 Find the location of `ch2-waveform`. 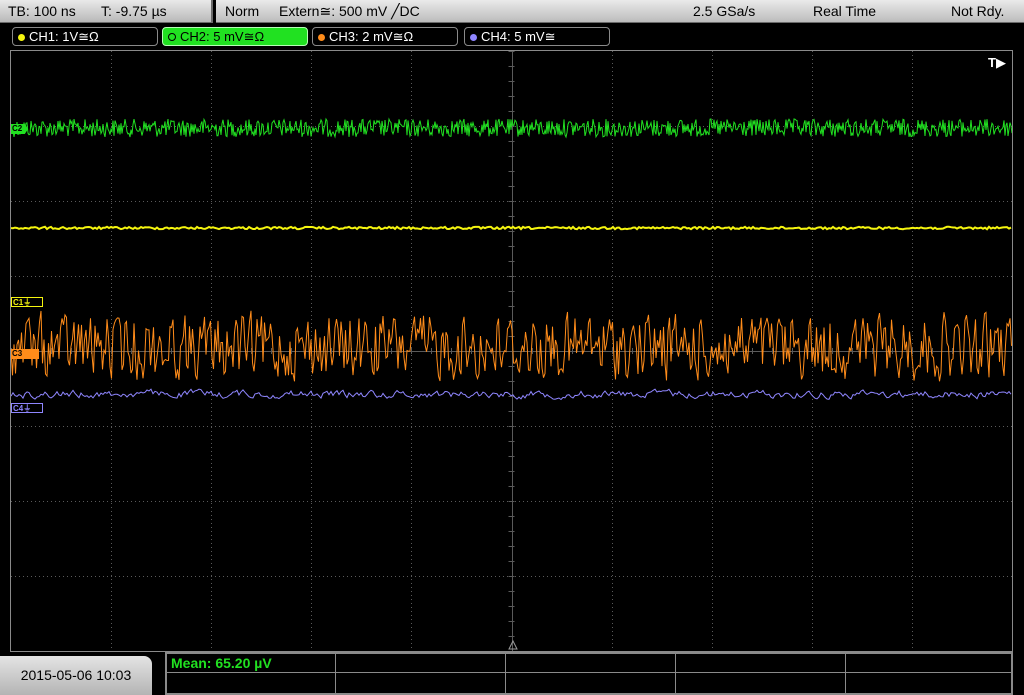

ch2-waveform is located at coordinates (511, 128).